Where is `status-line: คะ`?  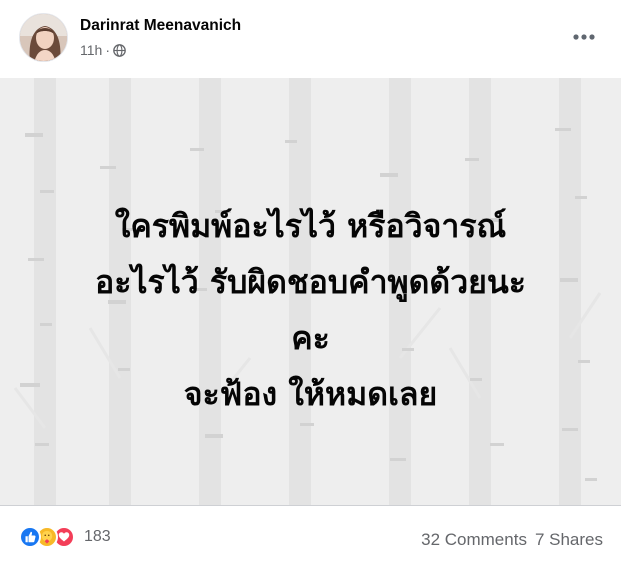
status-line: คะ is located at coordinates (310, 338).